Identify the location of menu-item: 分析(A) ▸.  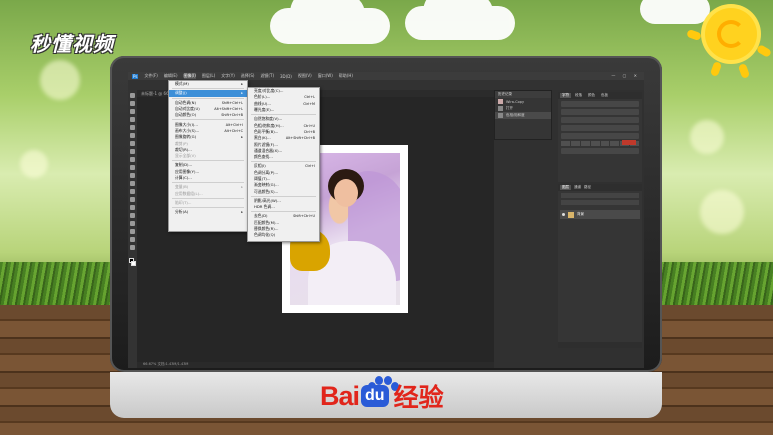
(208, 212).